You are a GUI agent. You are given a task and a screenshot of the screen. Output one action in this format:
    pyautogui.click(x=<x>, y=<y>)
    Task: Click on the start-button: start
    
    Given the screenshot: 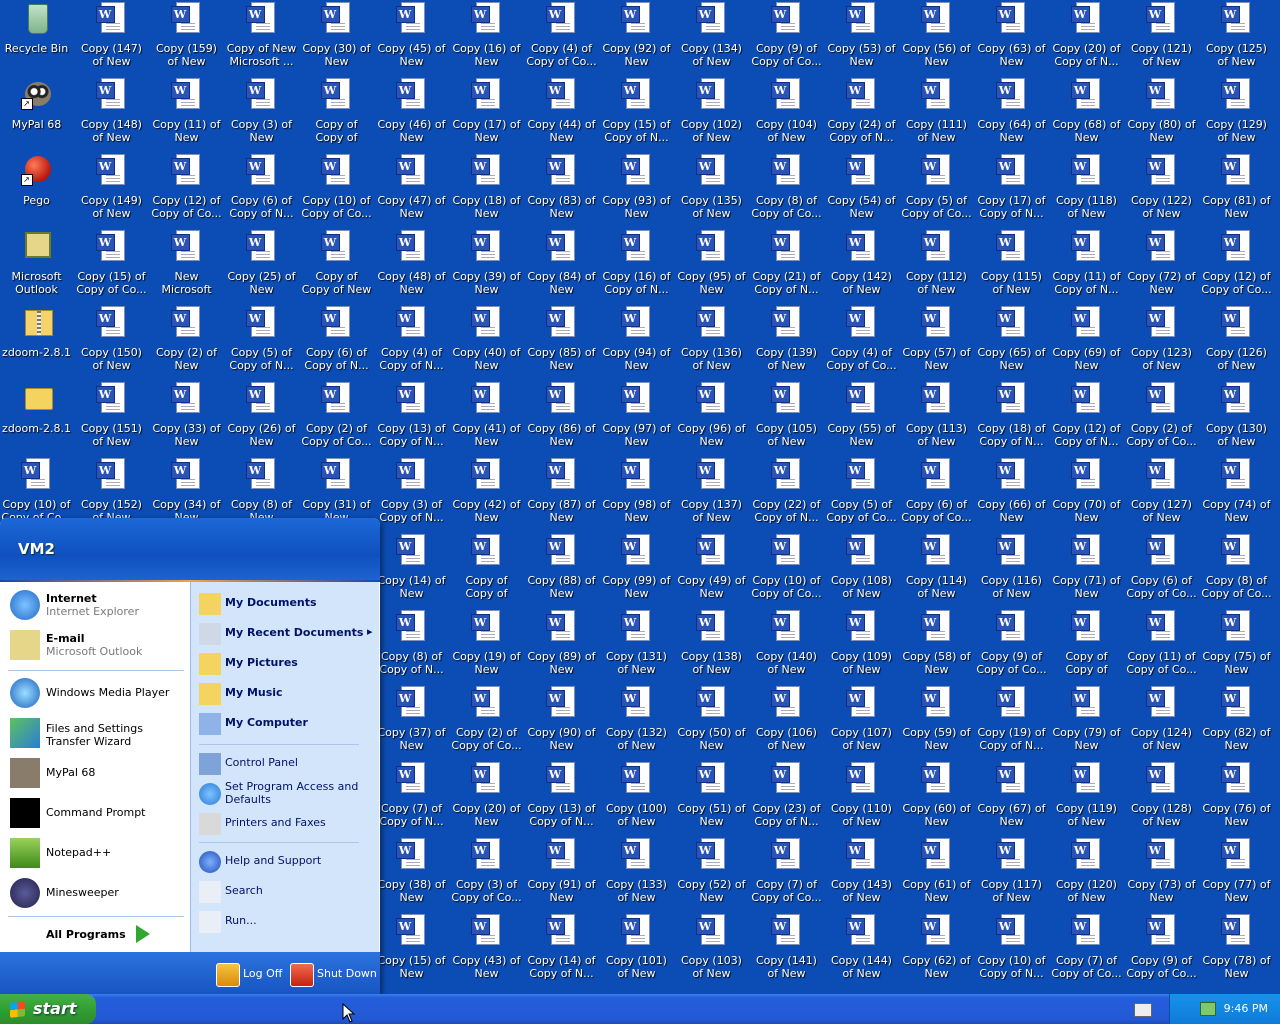 What is the action you would take?
    pyautogui.click(x=48, y=1009)
    